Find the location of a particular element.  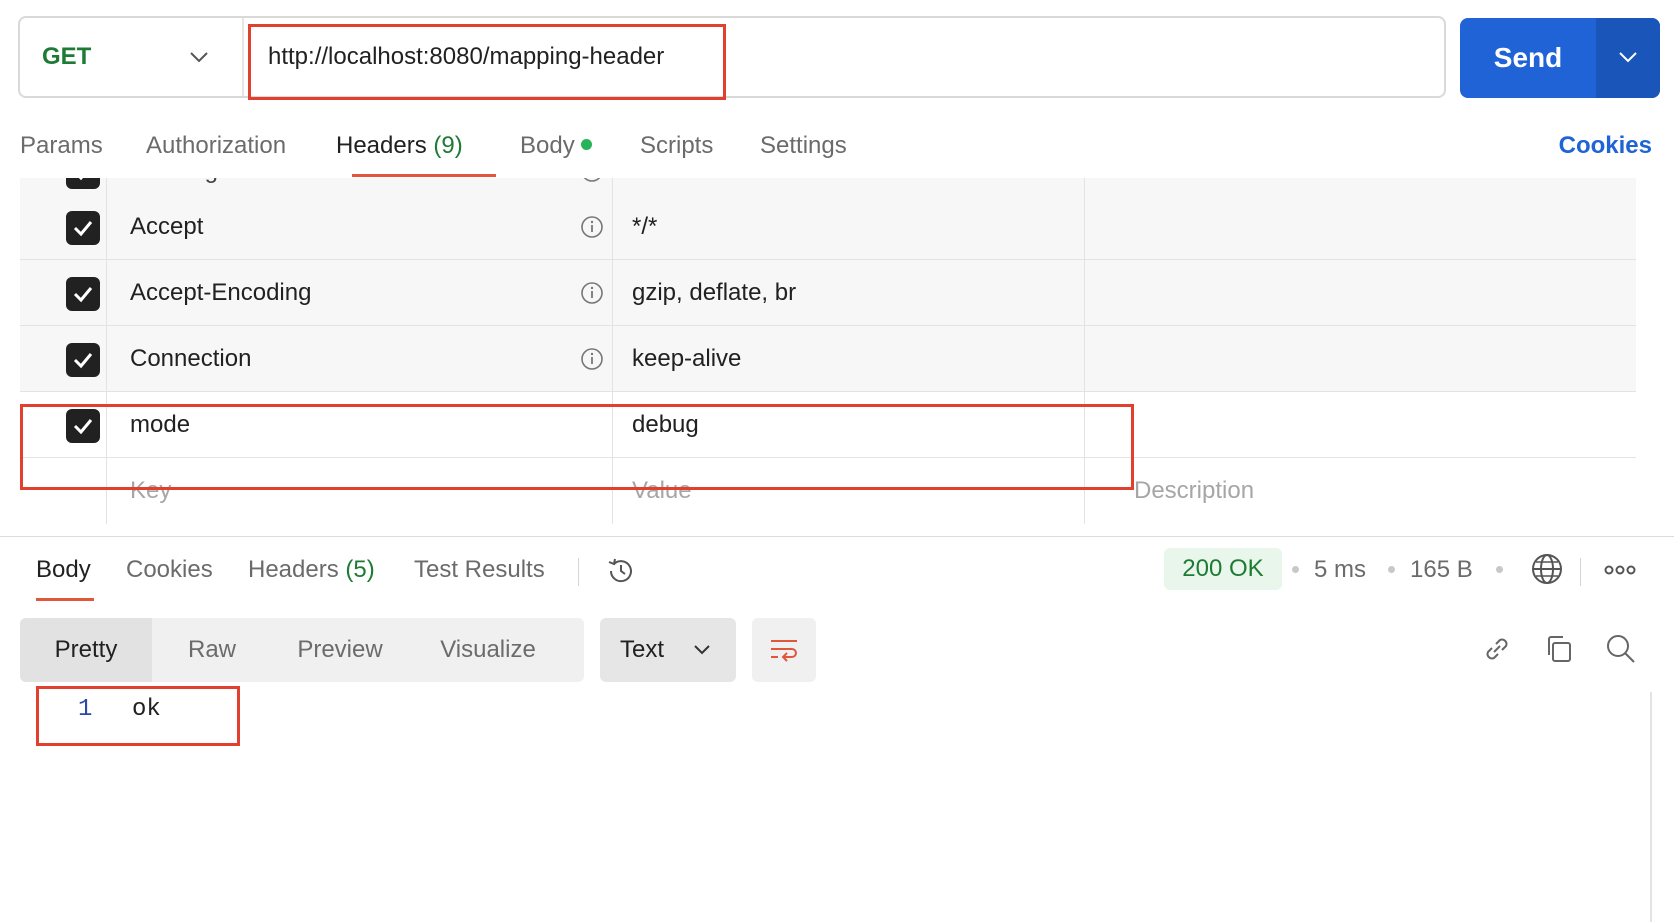

tab-scripts: Scripts is located at coordinates (676, 146).